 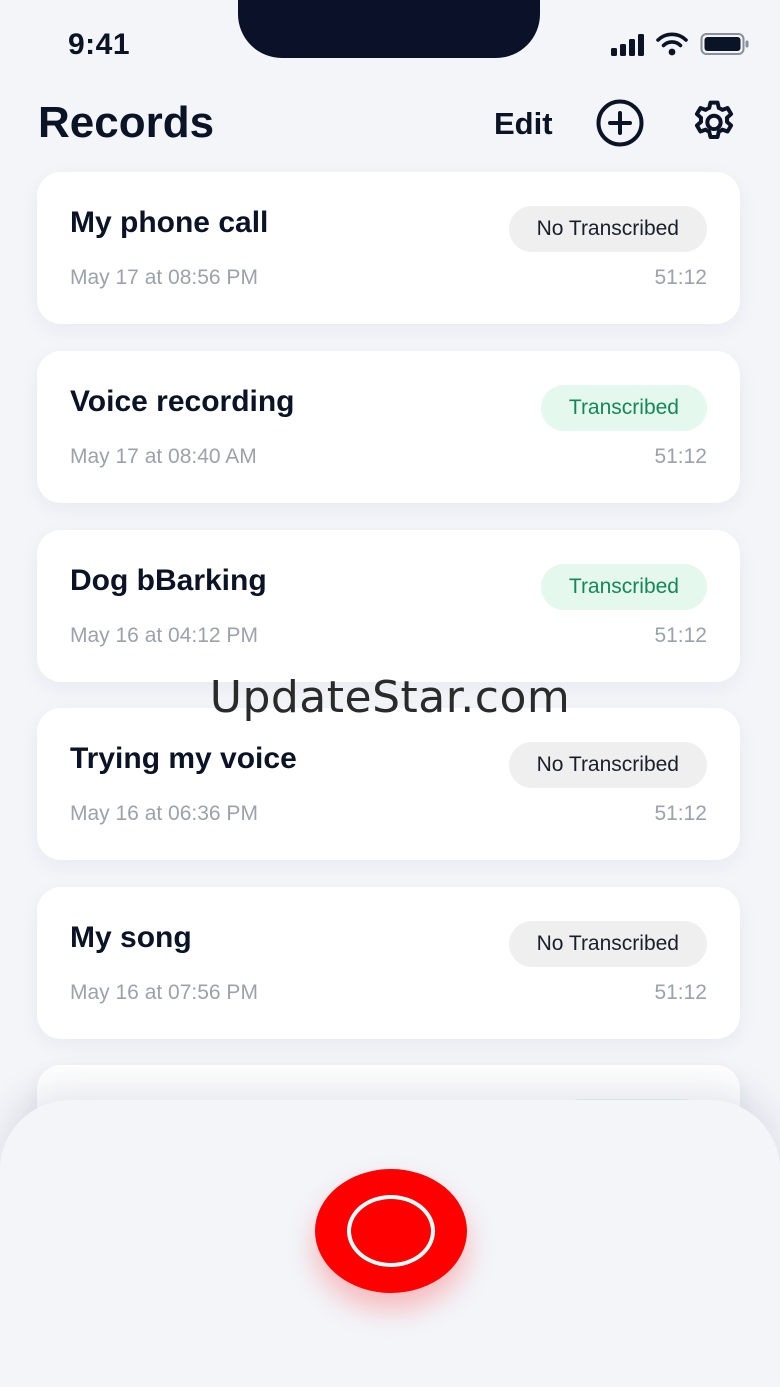 I want to click on wifi-icon, so click(x=672, y=44).